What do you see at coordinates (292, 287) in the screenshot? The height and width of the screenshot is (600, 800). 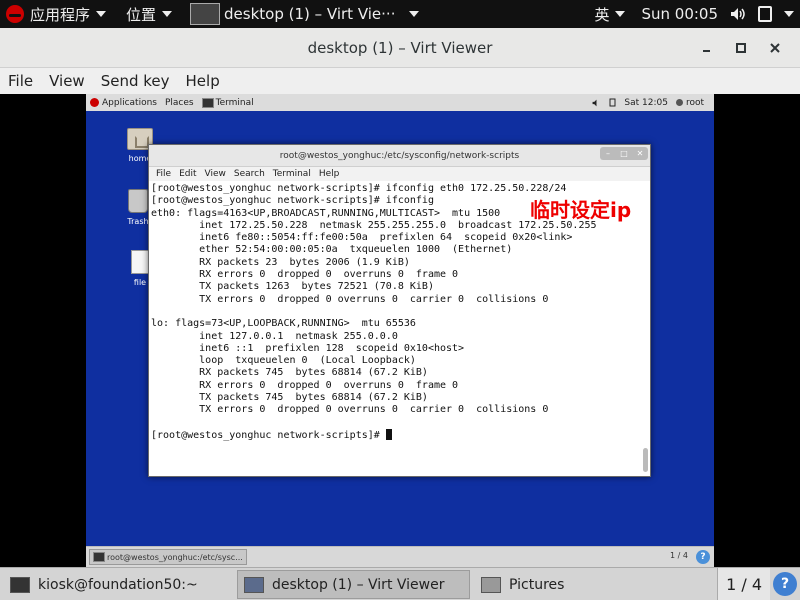 I see `terminal-line: TX packets 1263 bytes 72521 (70.8 KiB)` at bounding box center [292, 287].